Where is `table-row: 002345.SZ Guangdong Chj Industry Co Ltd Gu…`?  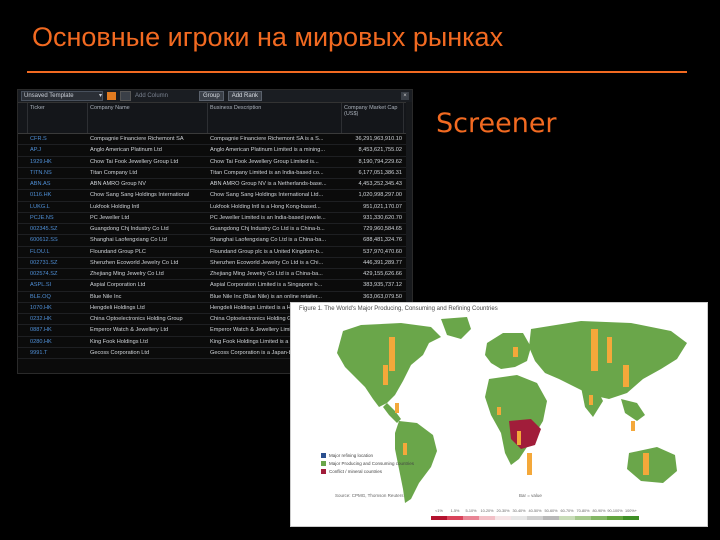 table-row: 002345.SZ Guangdong Chj Industry Co Ltd Gu… is located at coordinates (215, 230).